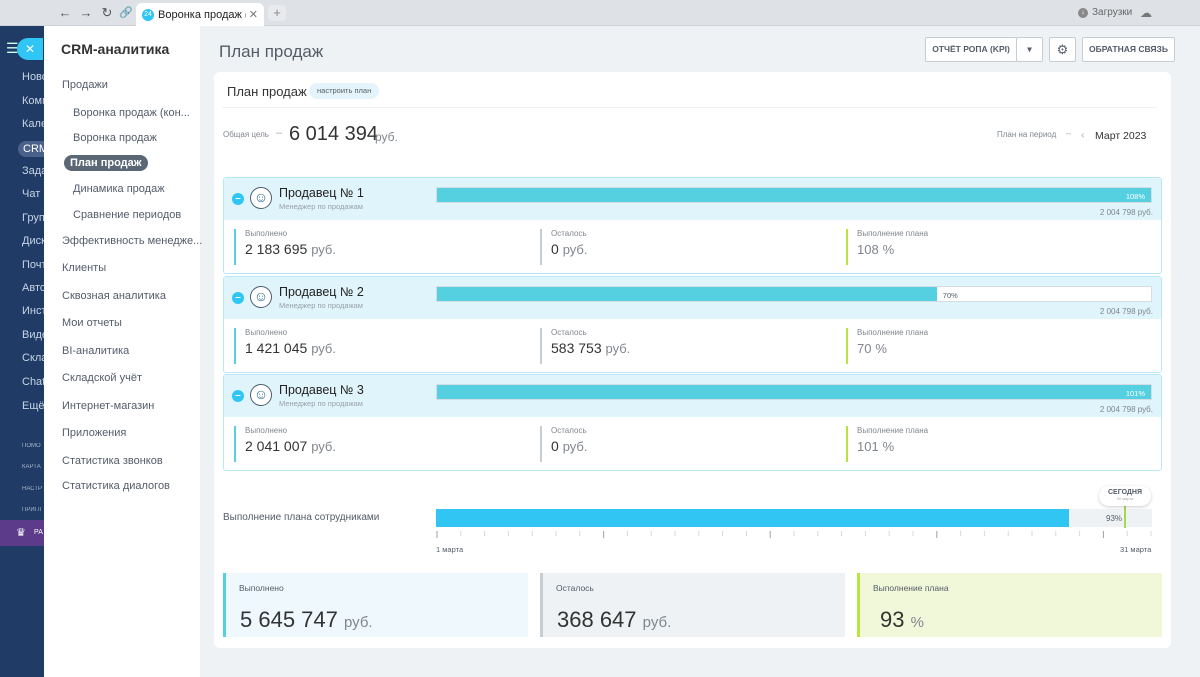 This screenshot has width=1200, height=677. What do you see at coordinates (119, 189) in the screenshot?
I see `sidebar-item-sales-dynamics: Динамика продаж` at bounding box center [119, 189].